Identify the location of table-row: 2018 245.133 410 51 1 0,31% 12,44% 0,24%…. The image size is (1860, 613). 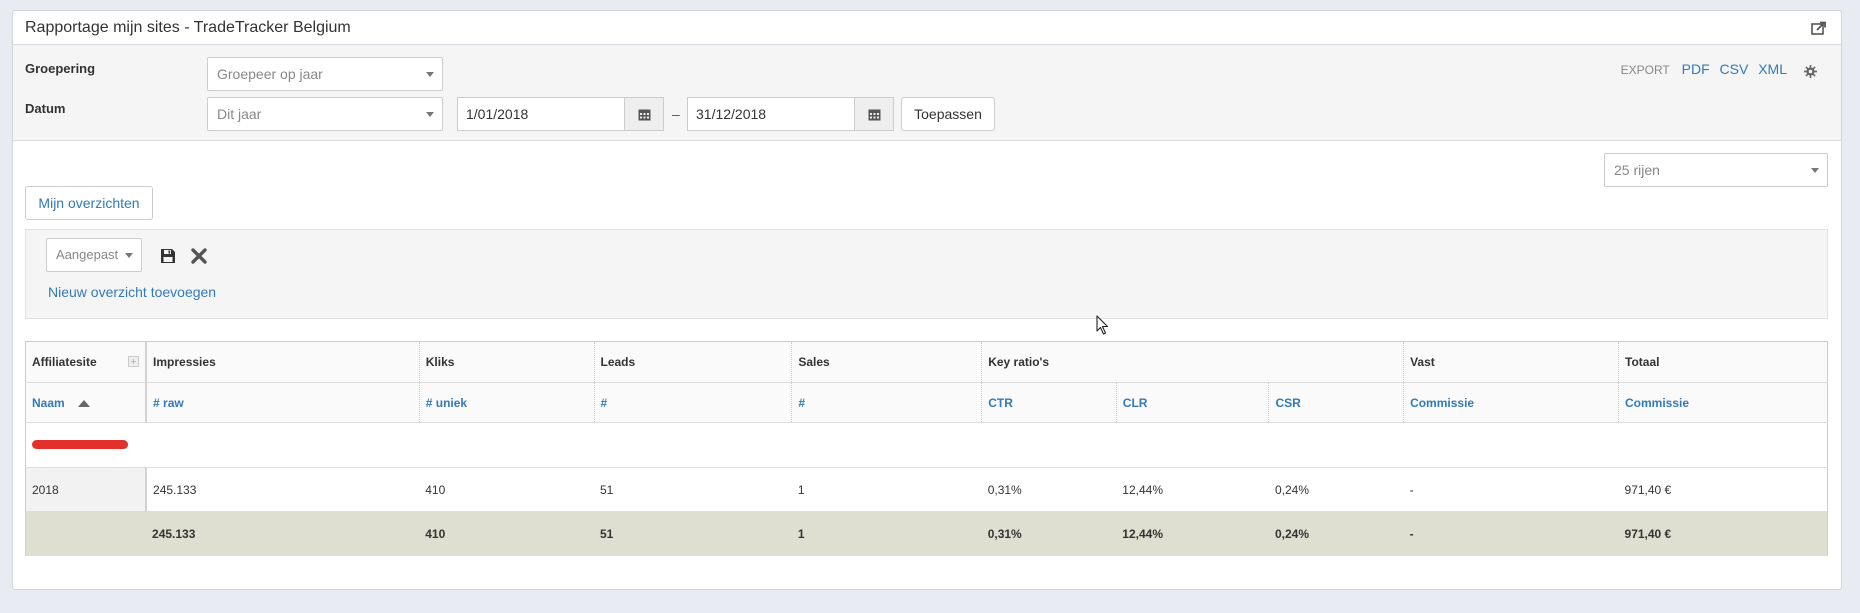
(926, 489).